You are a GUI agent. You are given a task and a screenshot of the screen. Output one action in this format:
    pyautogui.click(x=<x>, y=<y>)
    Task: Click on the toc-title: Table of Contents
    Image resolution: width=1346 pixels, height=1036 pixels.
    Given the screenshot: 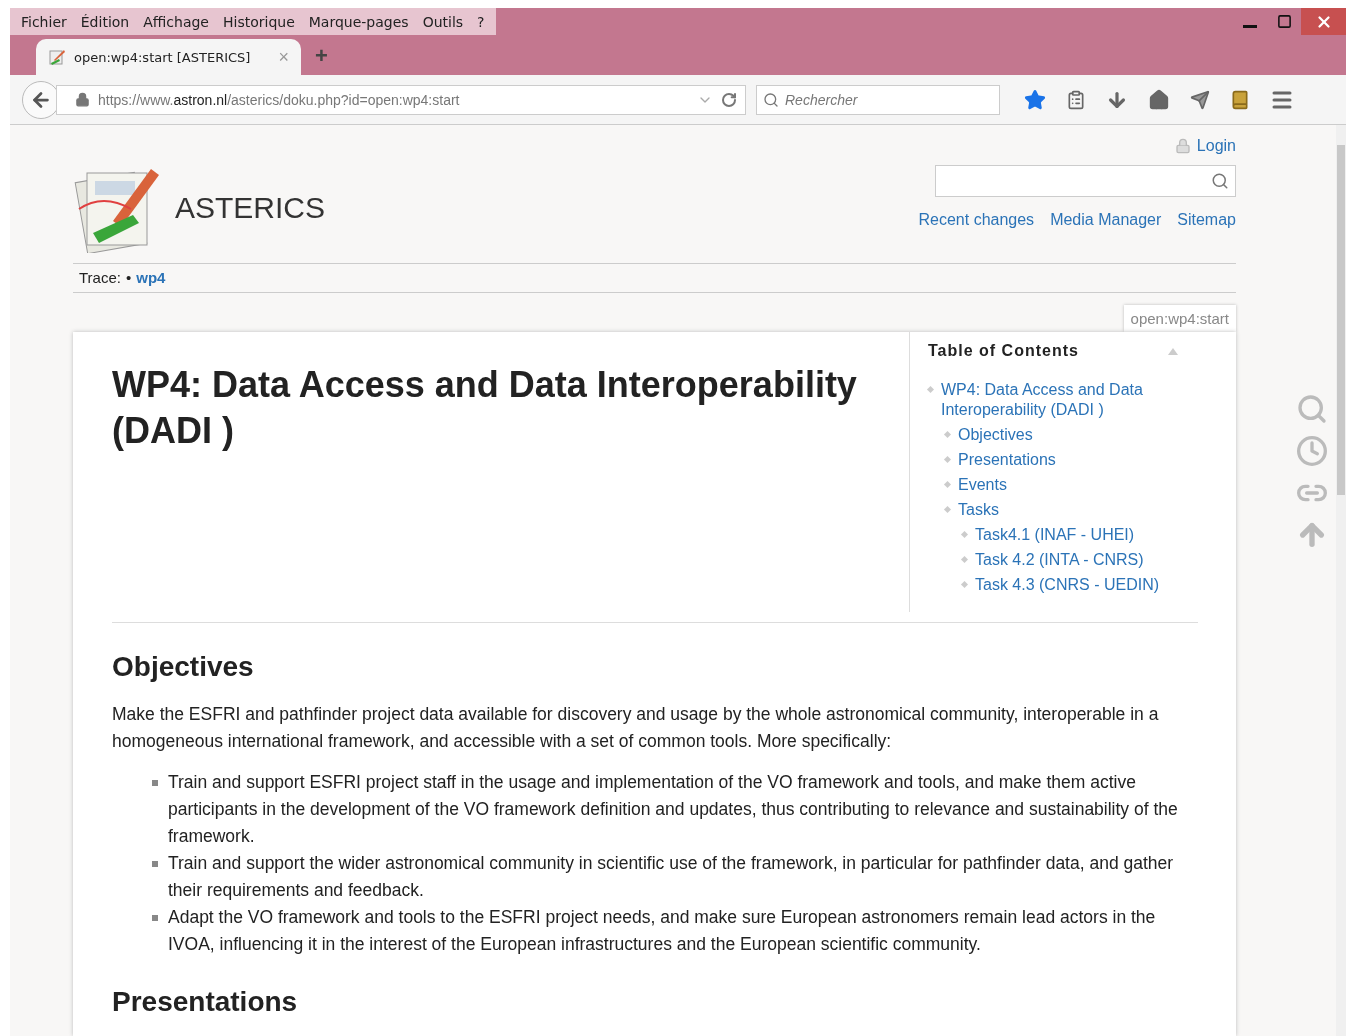 What is the action you would take?
    pyautogui.click(x=1003, y=351)
    